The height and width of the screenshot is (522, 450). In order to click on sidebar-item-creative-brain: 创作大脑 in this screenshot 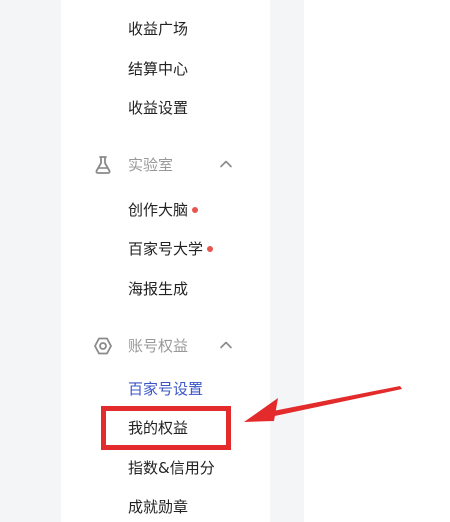, I will do `click(163, 210)`.